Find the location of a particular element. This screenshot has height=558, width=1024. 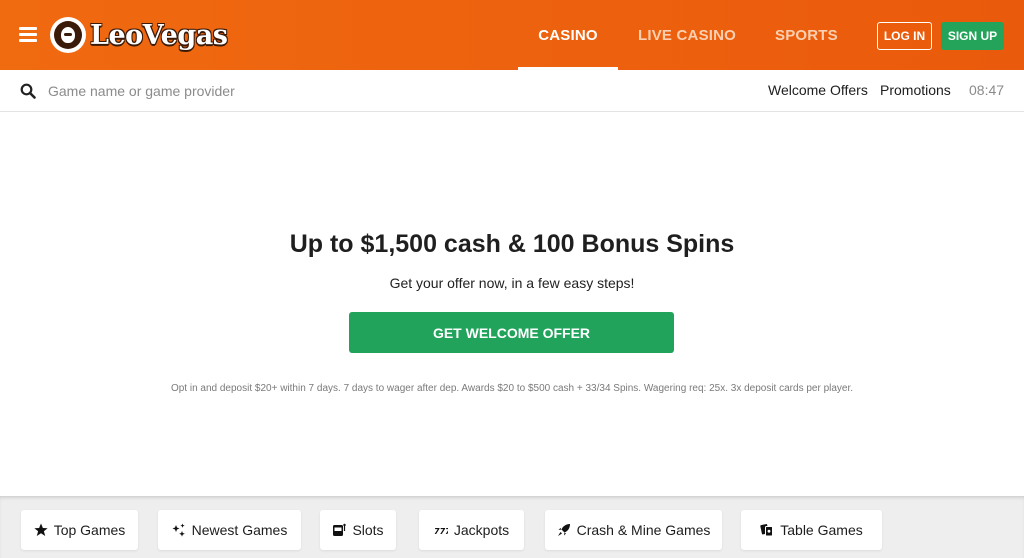

lion-icon is located at coordinates (68, 35).